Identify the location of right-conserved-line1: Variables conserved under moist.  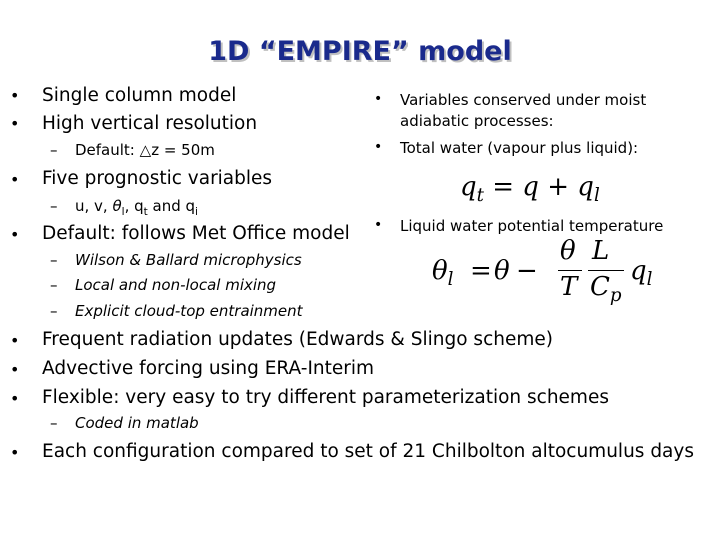
(523, 100).